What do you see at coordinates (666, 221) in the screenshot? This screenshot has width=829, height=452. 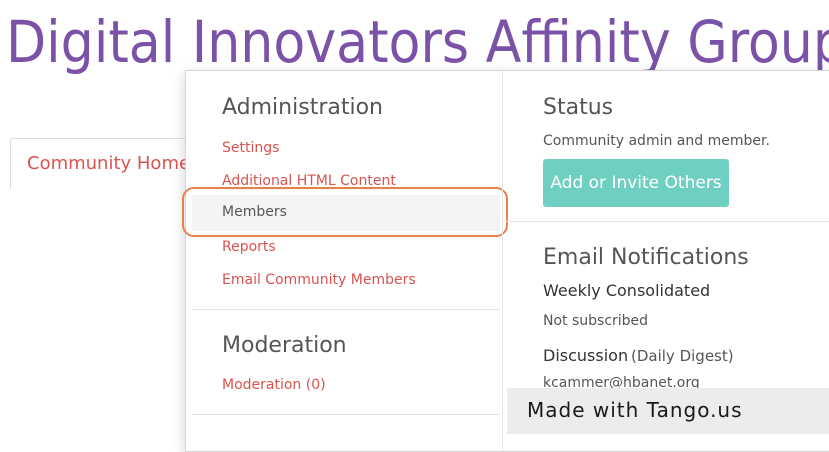 I see `status-divider` at bounding box center [666, 221].